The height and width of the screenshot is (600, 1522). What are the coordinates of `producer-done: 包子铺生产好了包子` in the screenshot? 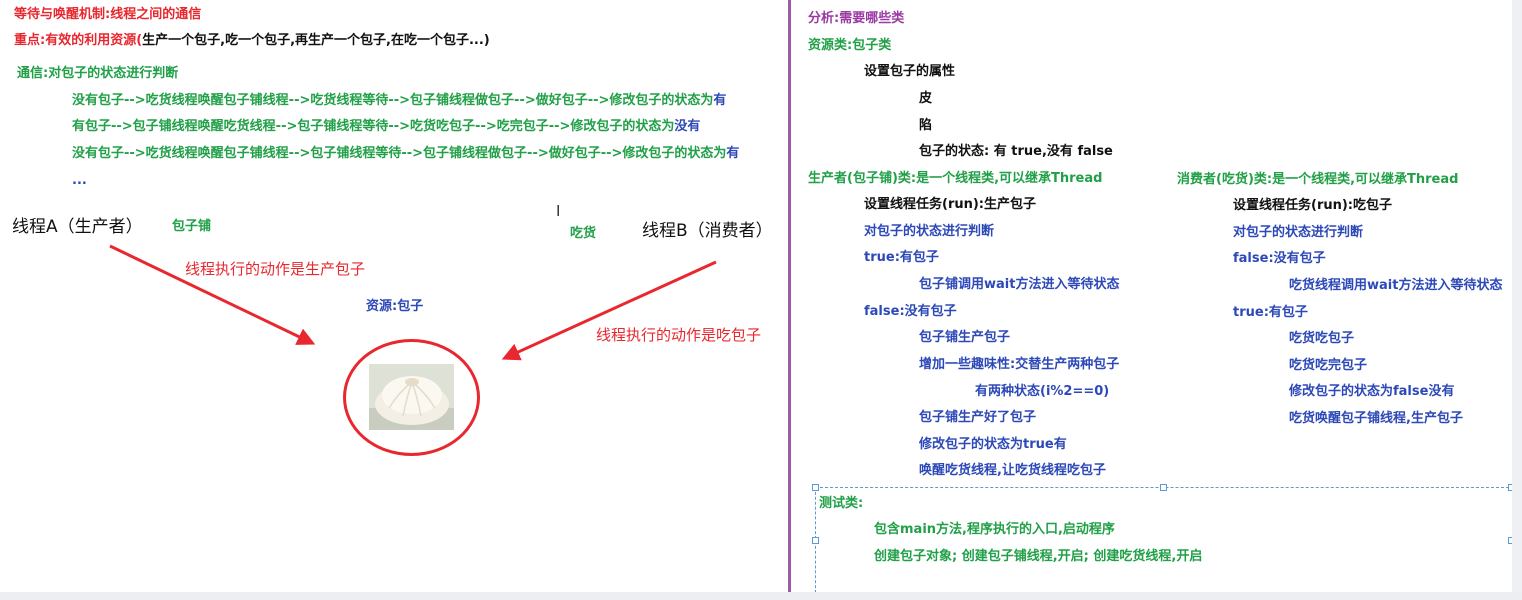 It's located at (978, 417).